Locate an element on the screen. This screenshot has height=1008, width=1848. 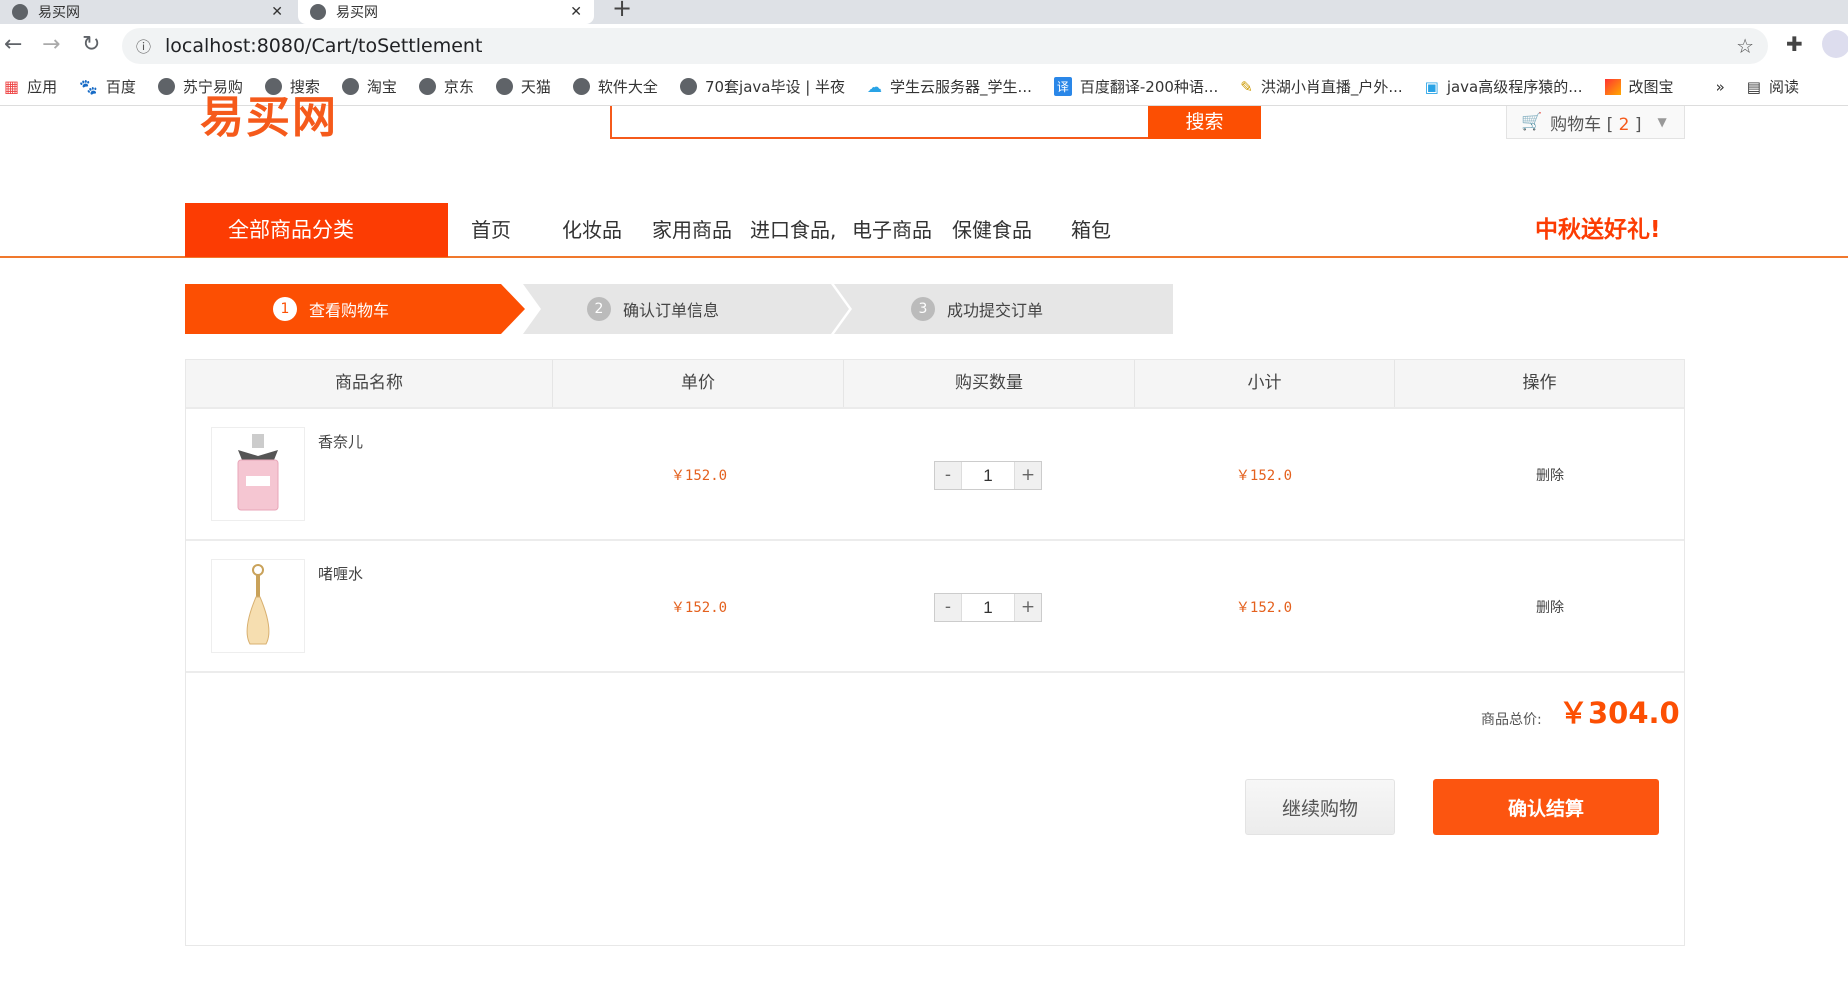
step-label: 查看购物车 is located at coordinates (349, 310).